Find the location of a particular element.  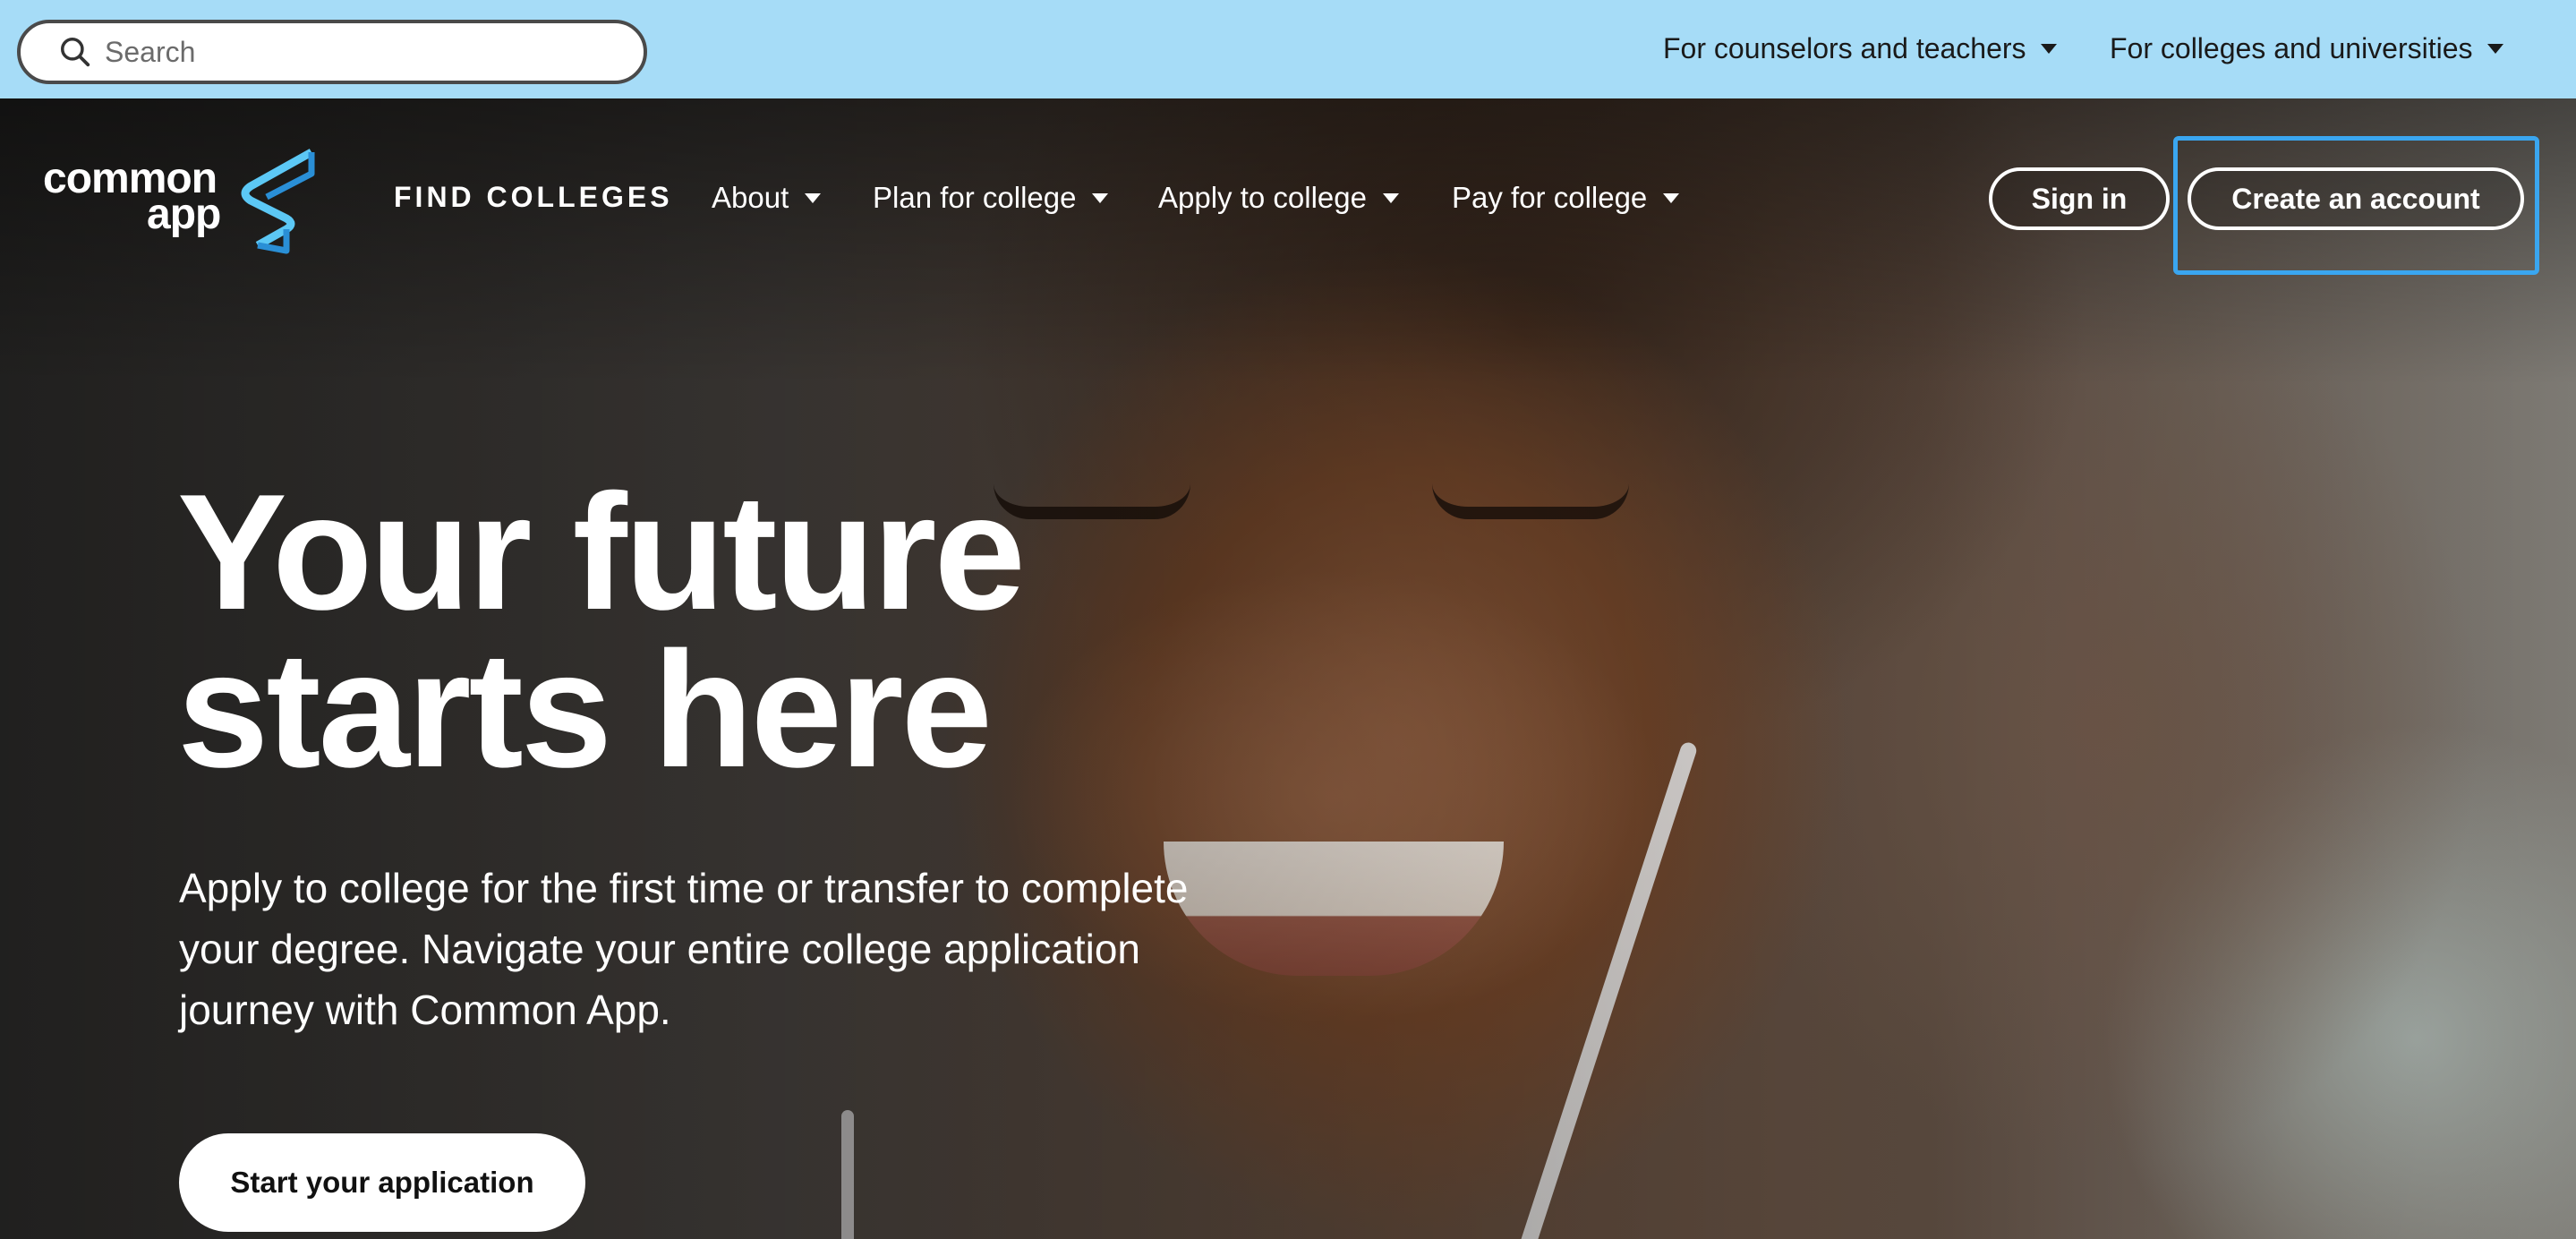

search-box is located at coordinates (332, 52).